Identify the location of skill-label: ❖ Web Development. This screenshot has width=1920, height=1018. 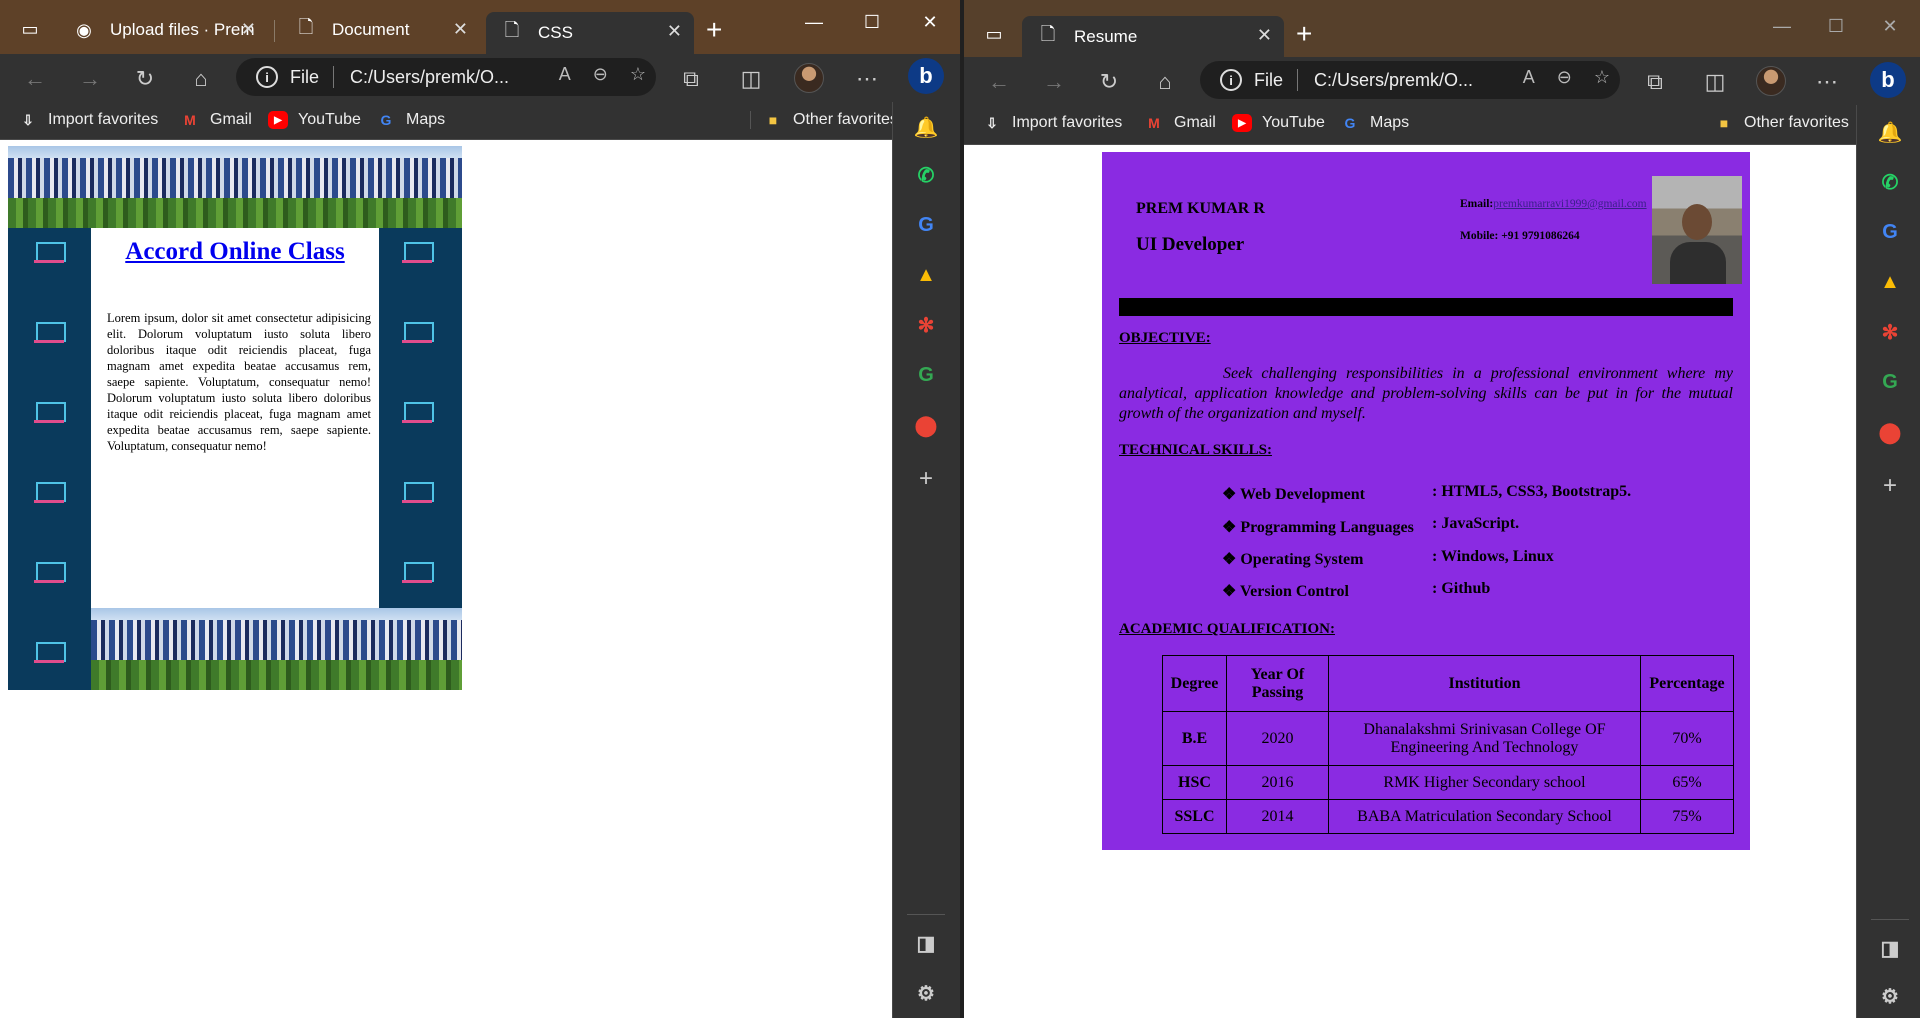
(1293, 494).